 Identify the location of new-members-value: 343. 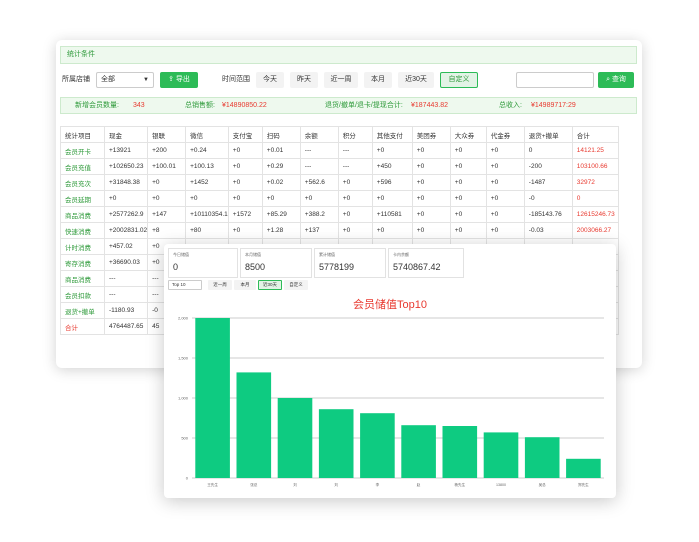
(139, 105).